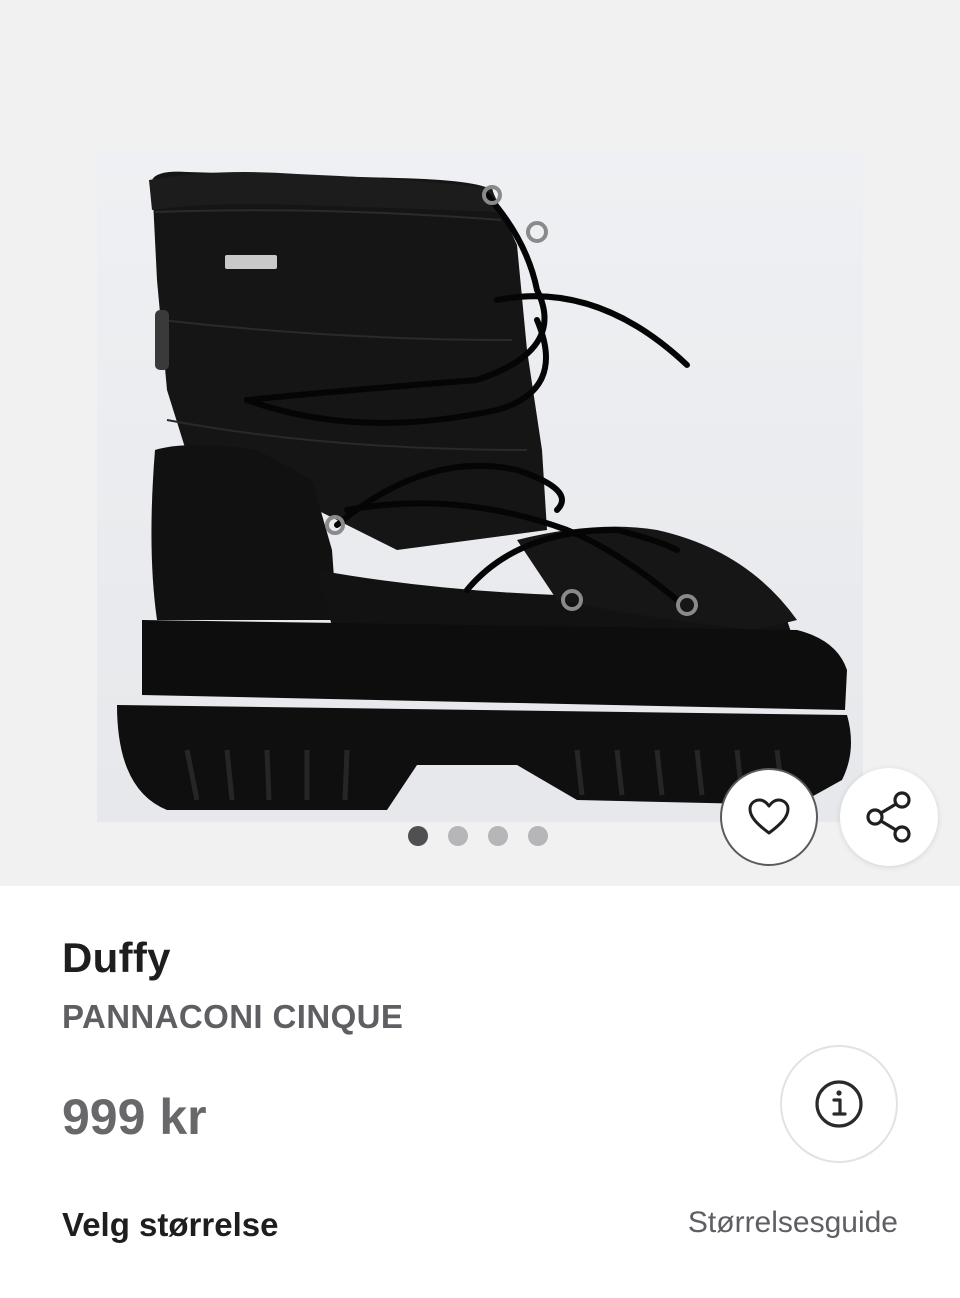 This screenshot has height=1298, width=960. I want to click on carousel-indicator, so click(478, 836).